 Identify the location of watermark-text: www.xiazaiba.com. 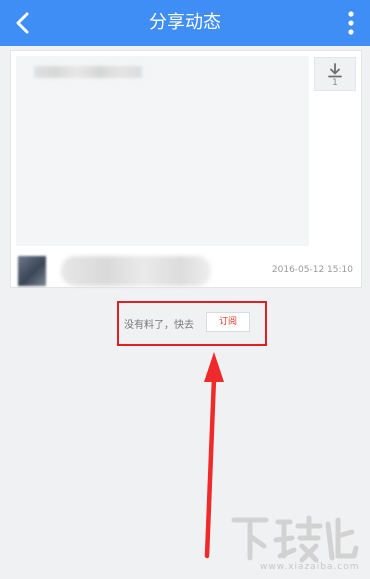
(310, 567).